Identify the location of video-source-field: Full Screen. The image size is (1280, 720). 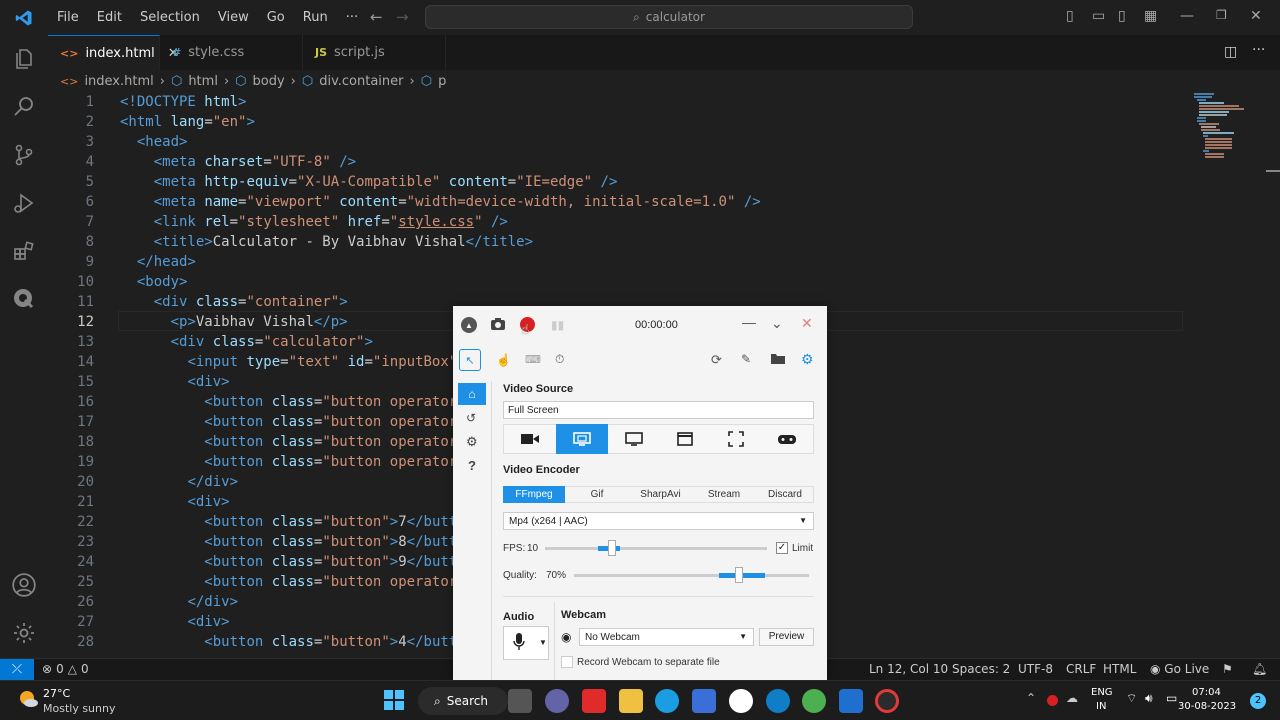
(658, 410).